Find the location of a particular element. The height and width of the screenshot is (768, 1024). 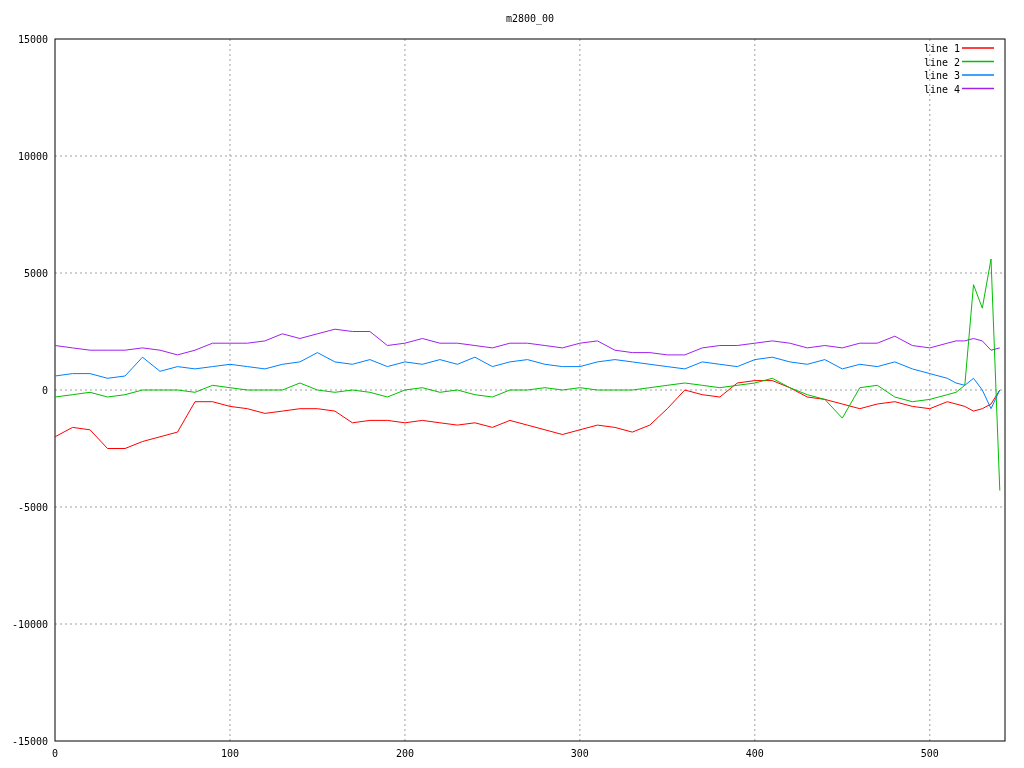

tick-label: -15000 is located at coordinates (29, 741).